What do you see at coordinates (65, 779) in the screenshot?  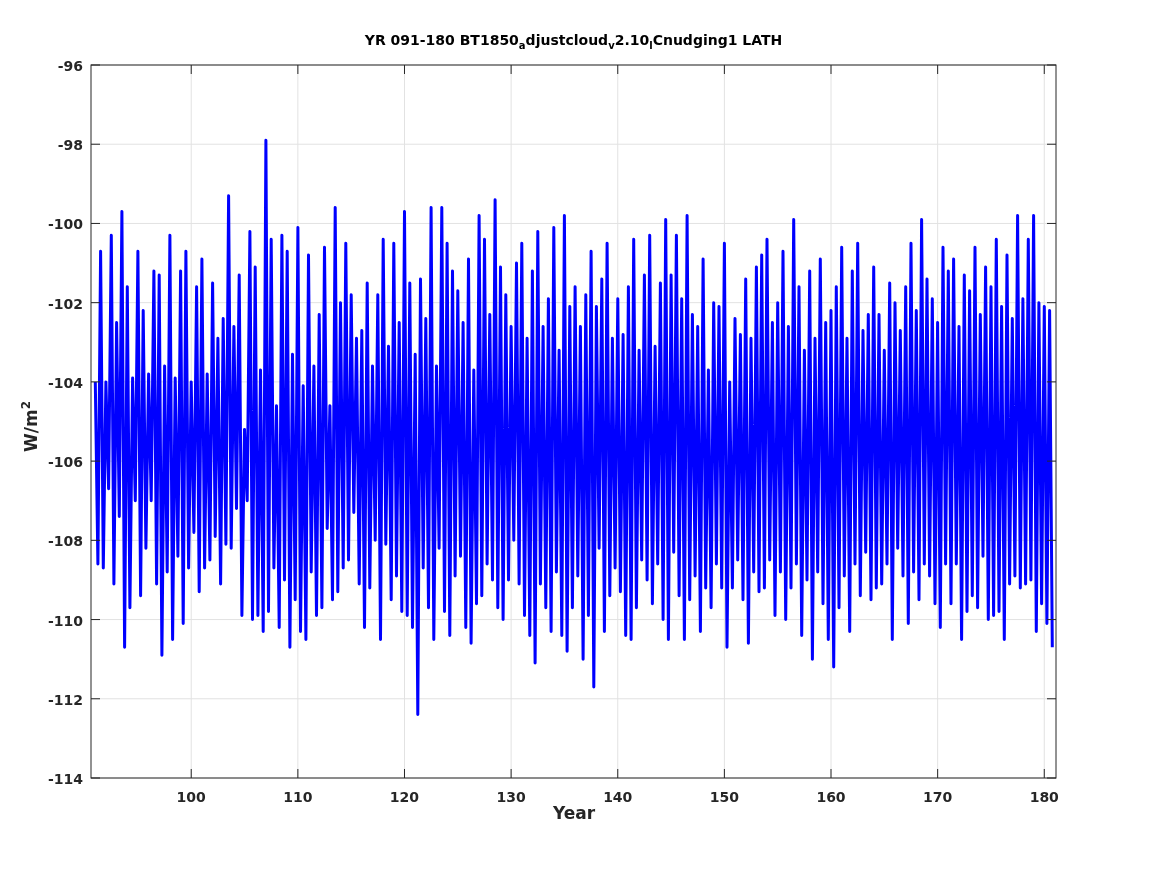 I see `y-tick-label: -114` at bounding box center [65, 779].